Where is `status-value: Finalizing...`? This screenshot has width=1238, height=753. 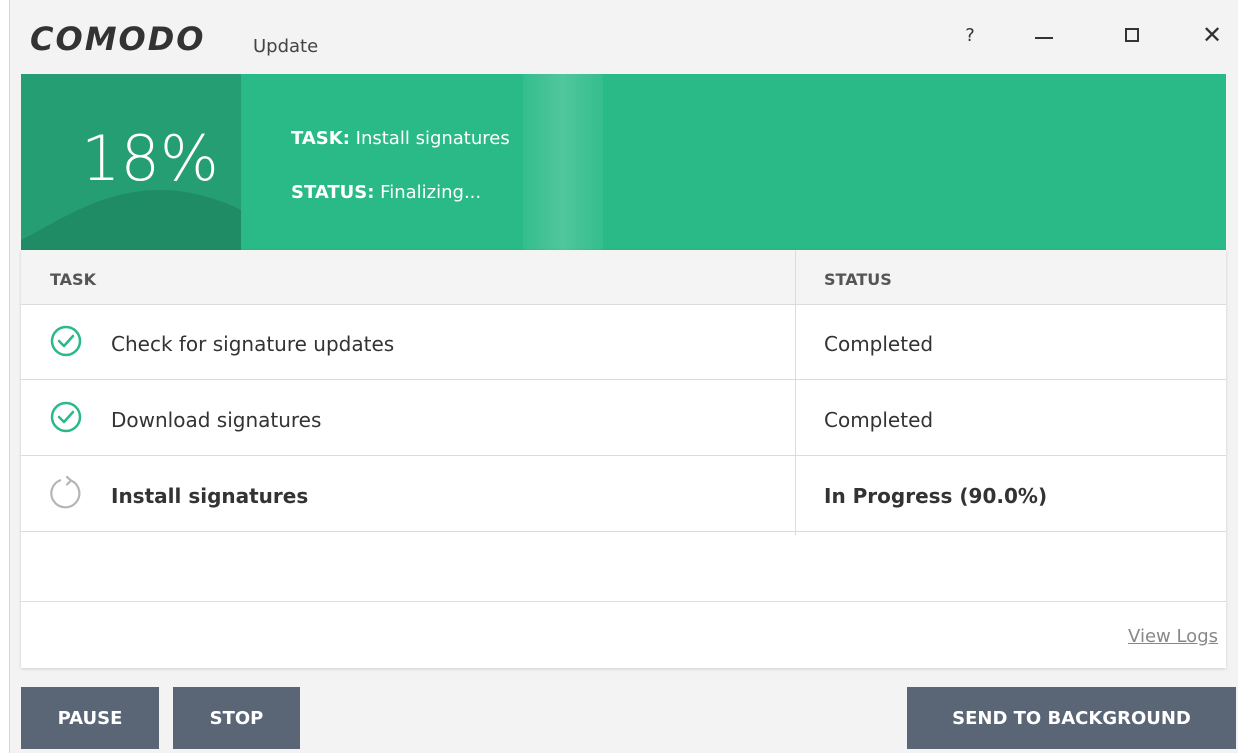
status-value: Finalizing... is located at coordinates (431, 192).